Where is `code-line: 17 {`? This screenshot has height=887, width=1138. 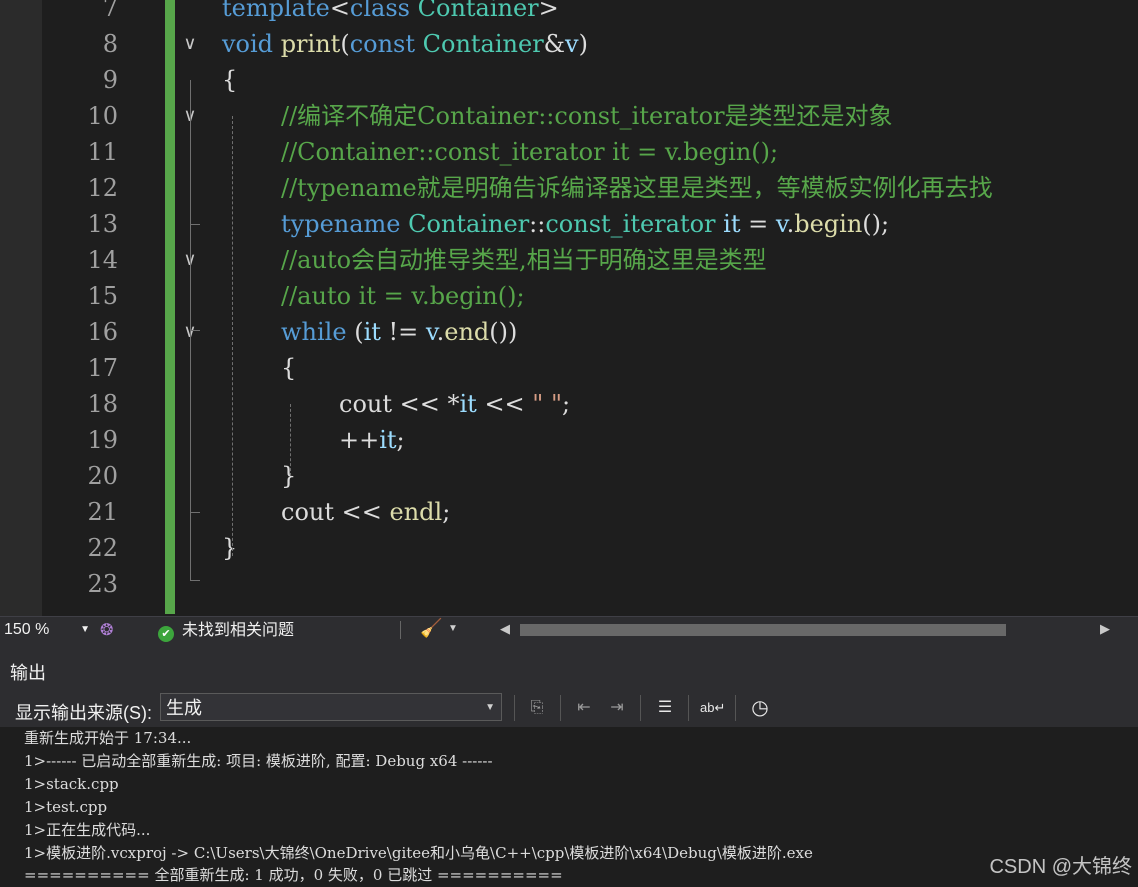
code-line: 17 { is located at coordinates (569, 368).